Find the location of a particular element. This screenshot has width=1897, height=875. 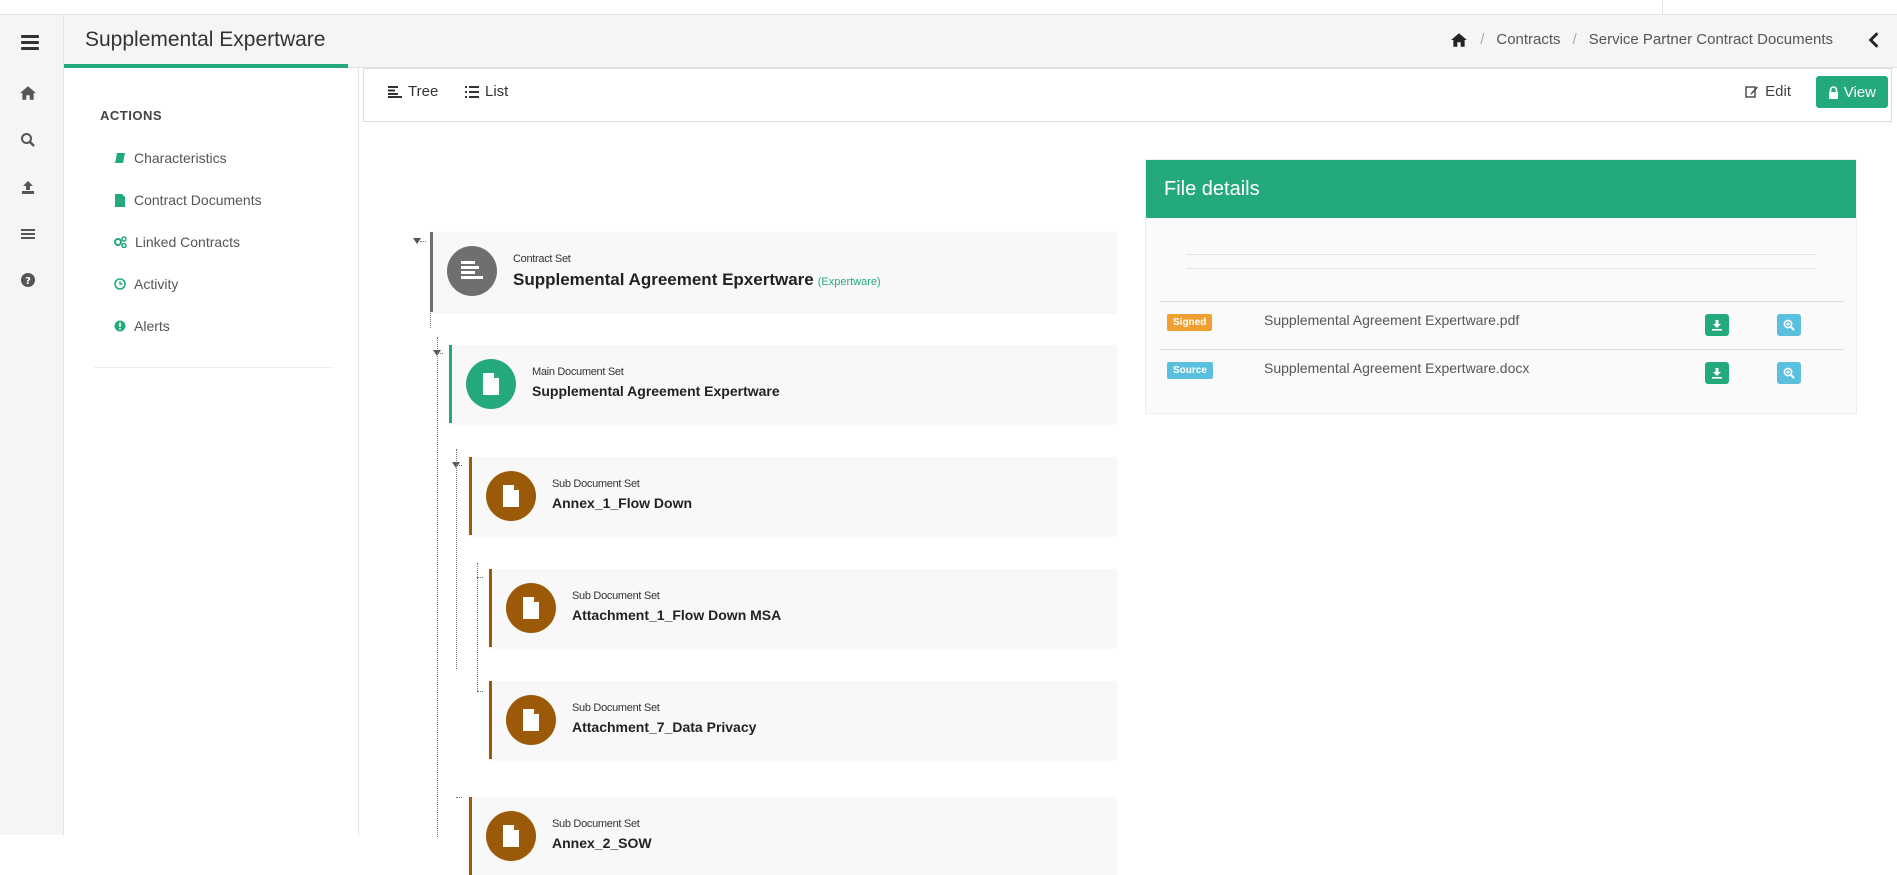

list-icon is located at coordinates (28, 234).